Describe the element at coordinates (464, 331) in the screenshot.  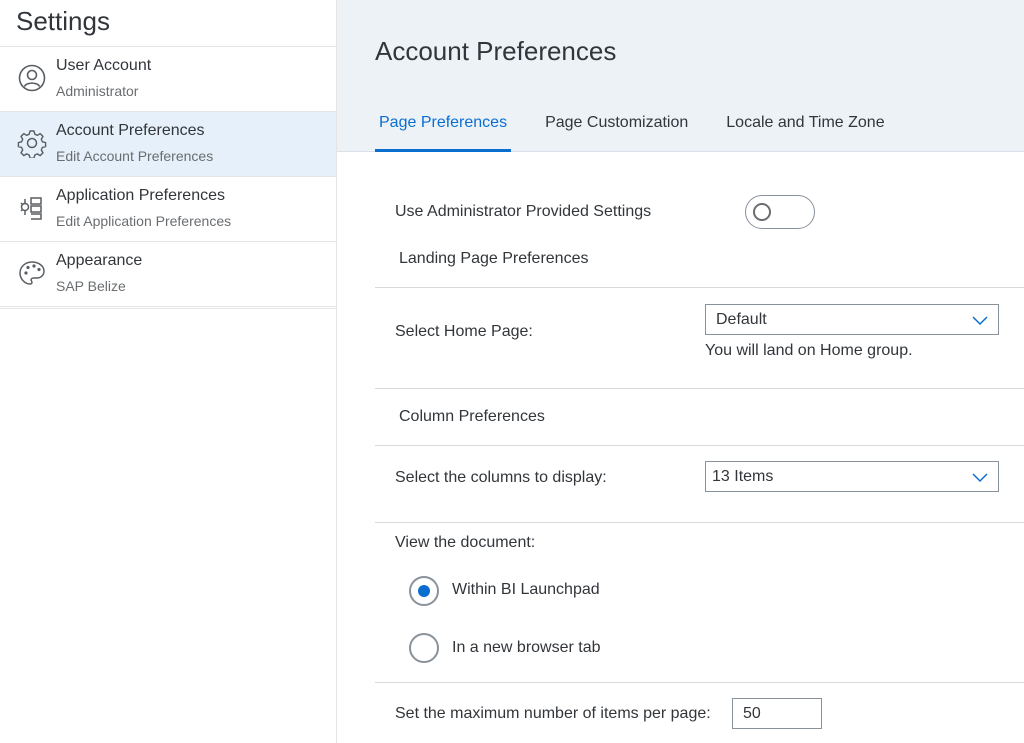
I see `home-page-label: Select Home Page:` at that location.